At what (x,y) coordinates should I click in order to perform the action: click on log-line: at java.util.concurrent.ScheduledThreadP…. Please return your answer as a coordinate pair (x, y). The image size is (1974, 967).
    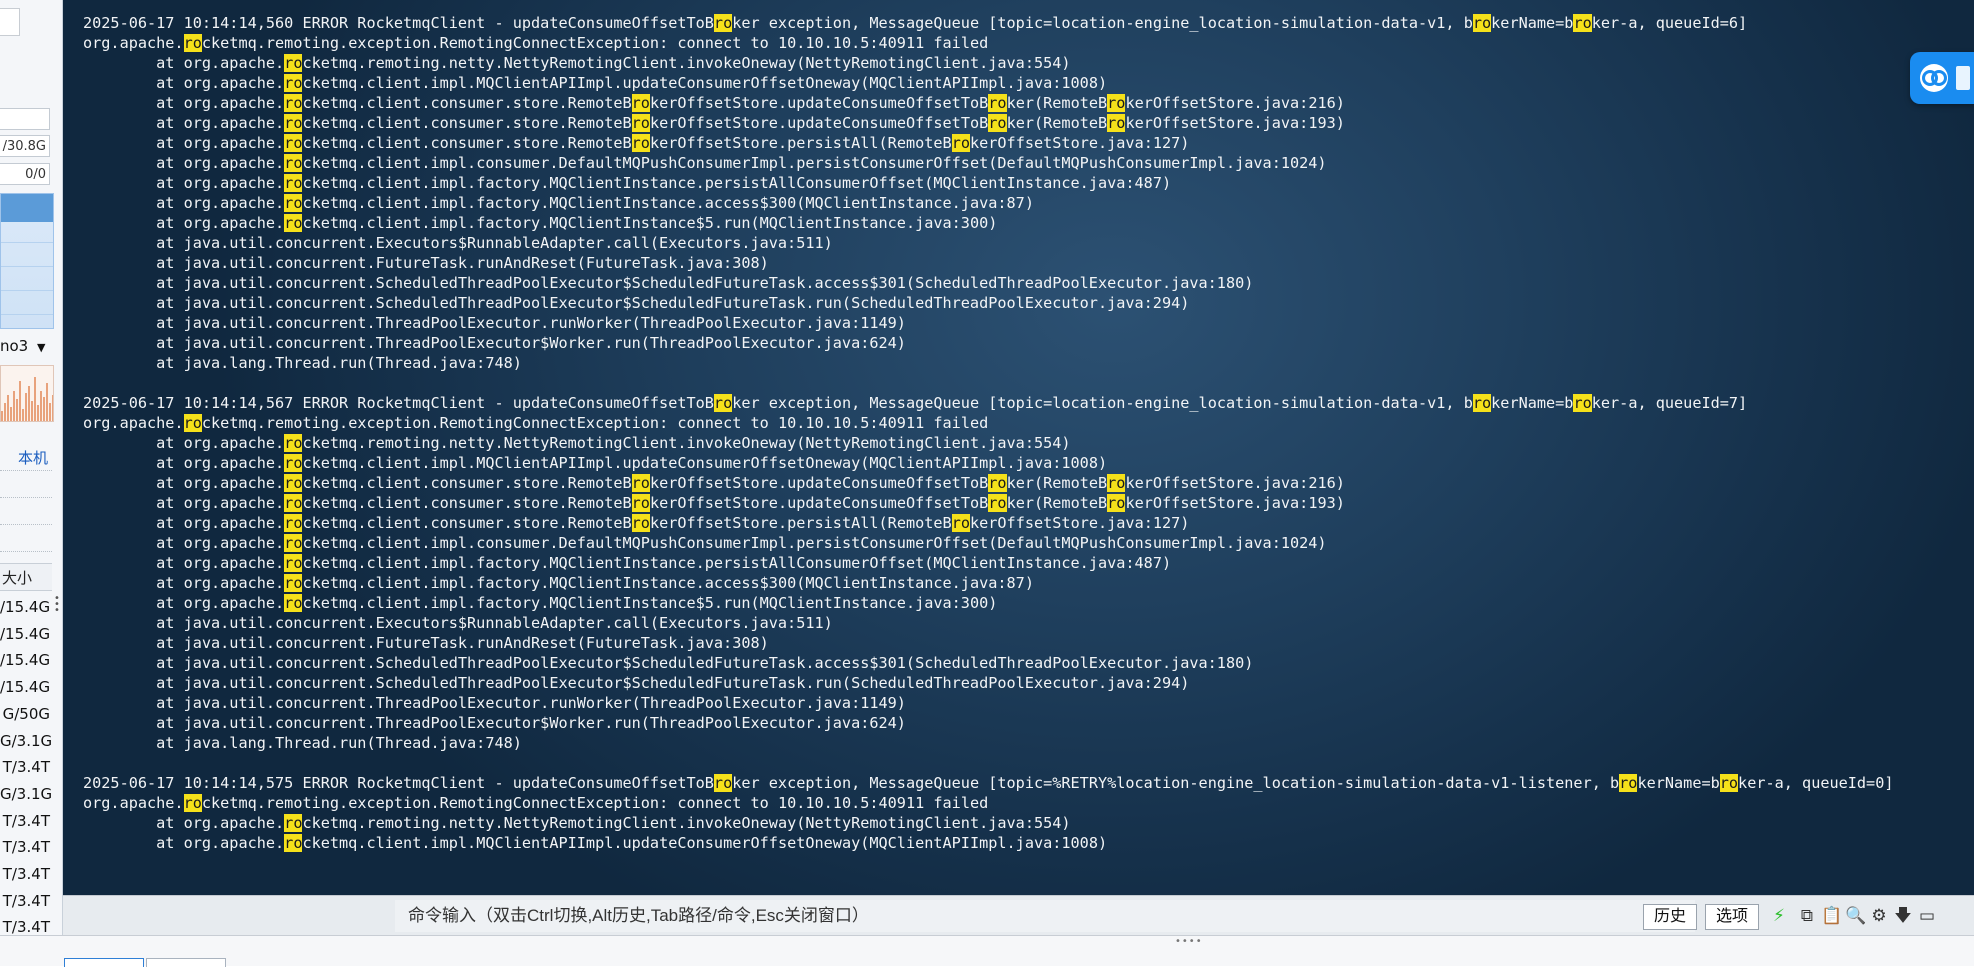
    Looking at the image, I should click on (988, 303).